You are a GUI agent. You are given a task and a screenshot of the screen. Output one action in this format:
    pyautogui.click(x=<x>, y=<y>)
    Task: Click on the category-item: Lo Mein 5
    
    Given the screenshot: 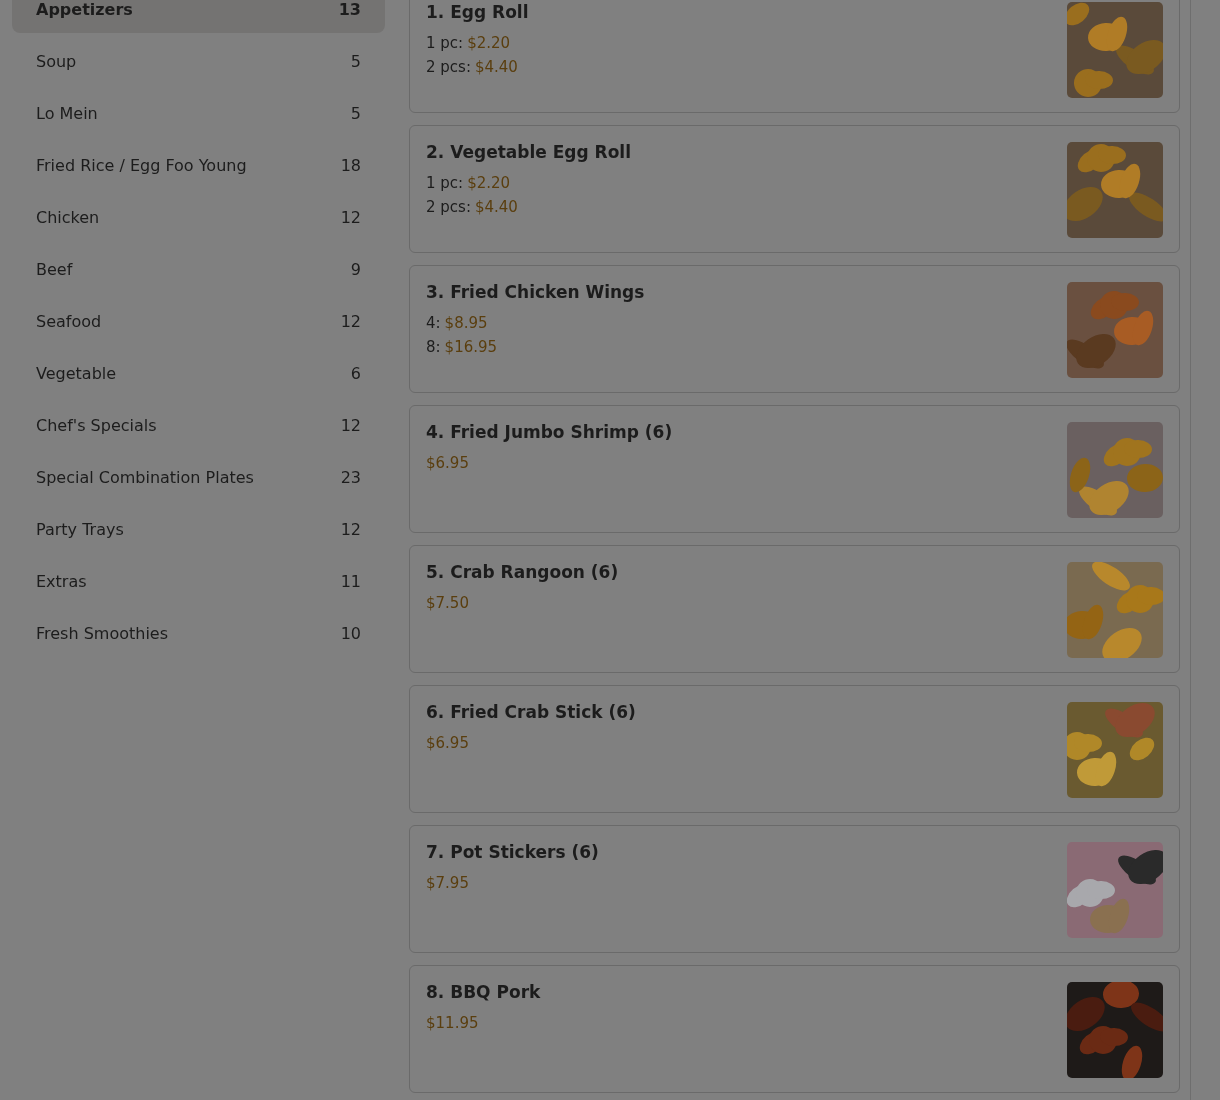 What is the action you would take?
    pyautogui.click(x=198, y=113)
    